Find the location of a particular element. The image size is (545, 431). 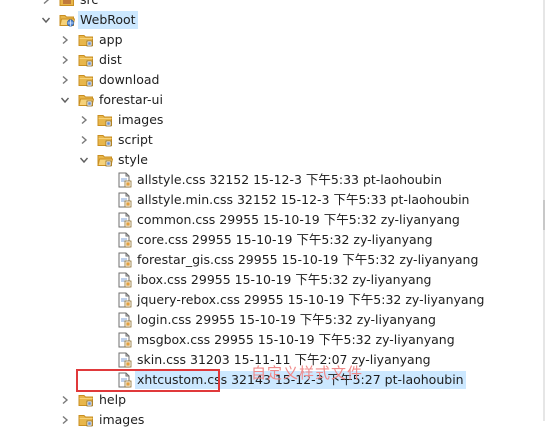

highlight-box is located at coordinates (148, 380).